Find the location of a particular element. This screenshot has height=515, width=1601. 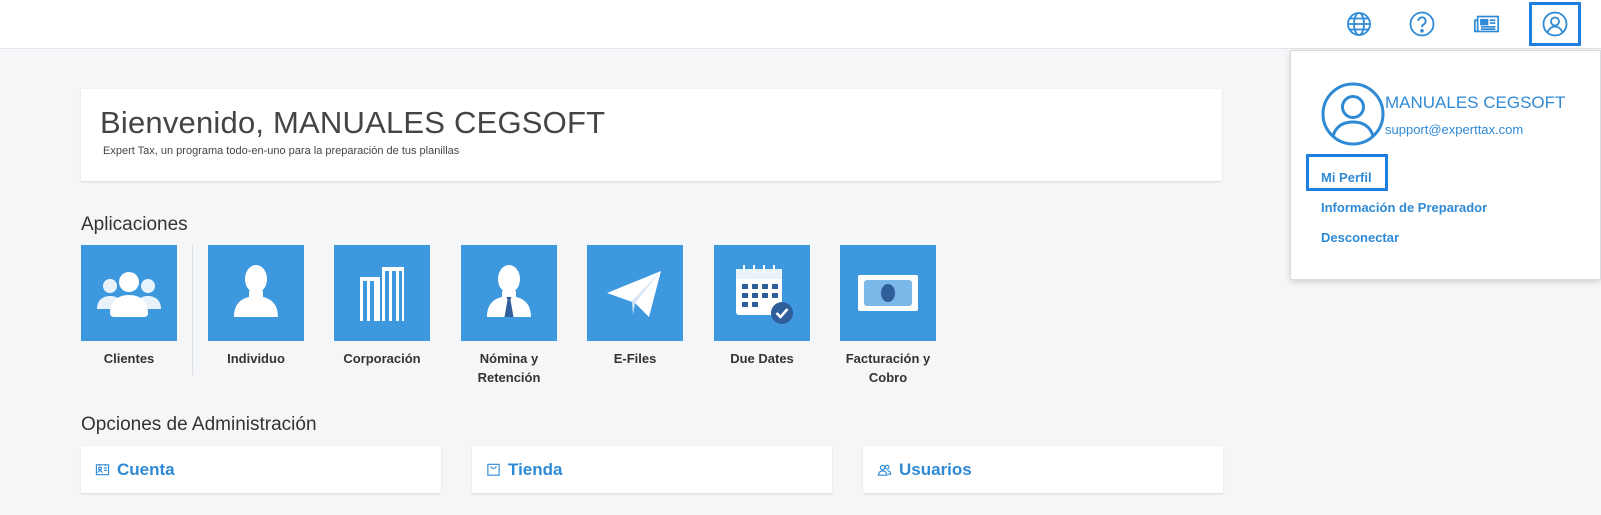

apps-divider is located at coordinates (192, 310).